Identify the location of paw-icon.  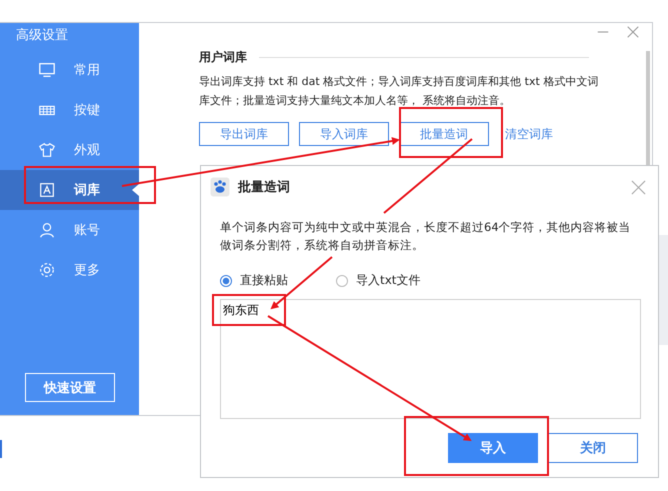
(220, 187).